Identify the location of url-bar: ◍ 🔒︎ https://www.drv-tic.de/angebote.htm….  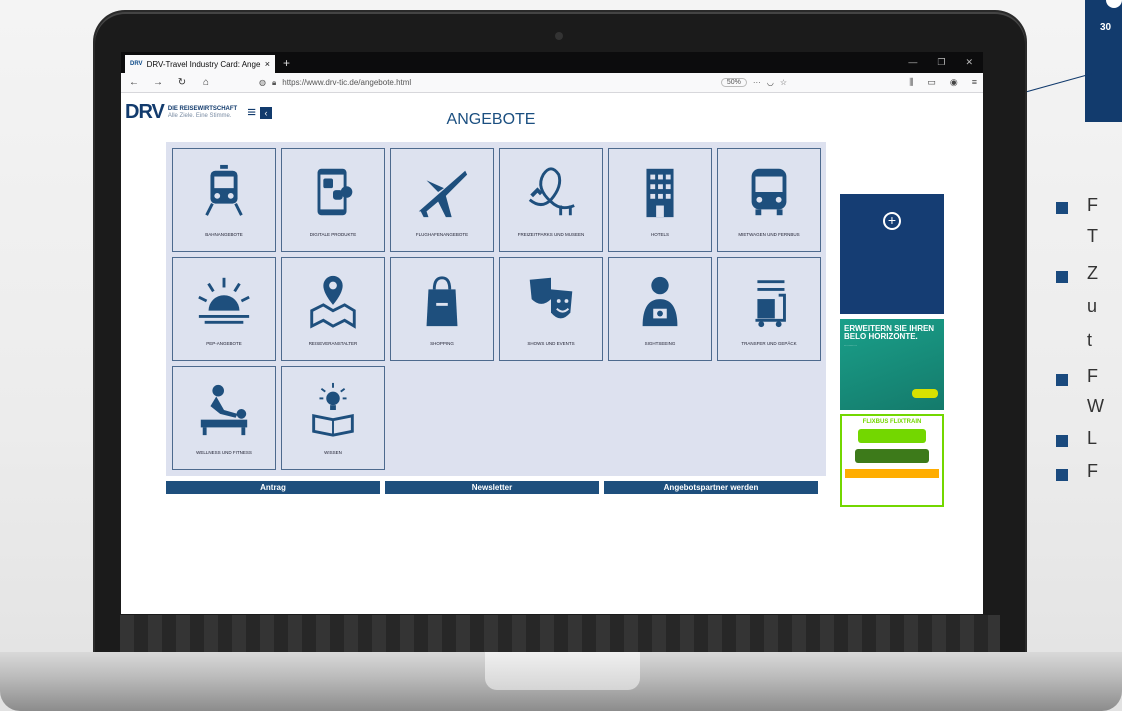
(523, 82).